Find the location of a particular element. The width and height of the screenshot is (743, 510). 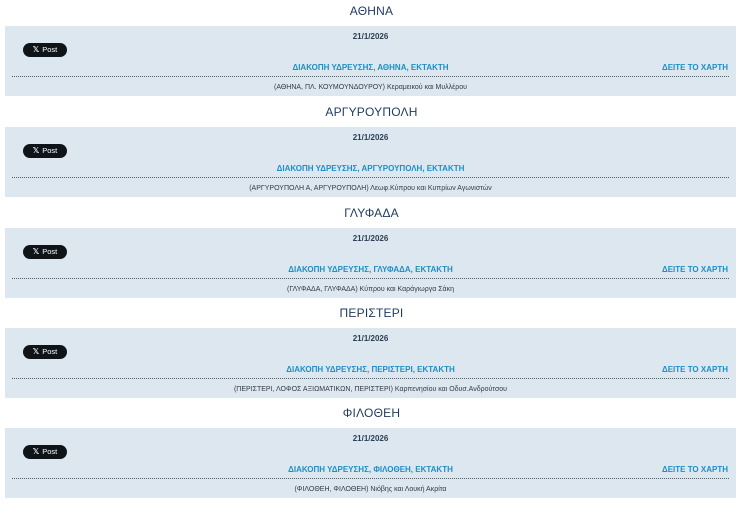

city-title: ΓΛΥΦΑΔΑ is located at coordinates (371, 213).